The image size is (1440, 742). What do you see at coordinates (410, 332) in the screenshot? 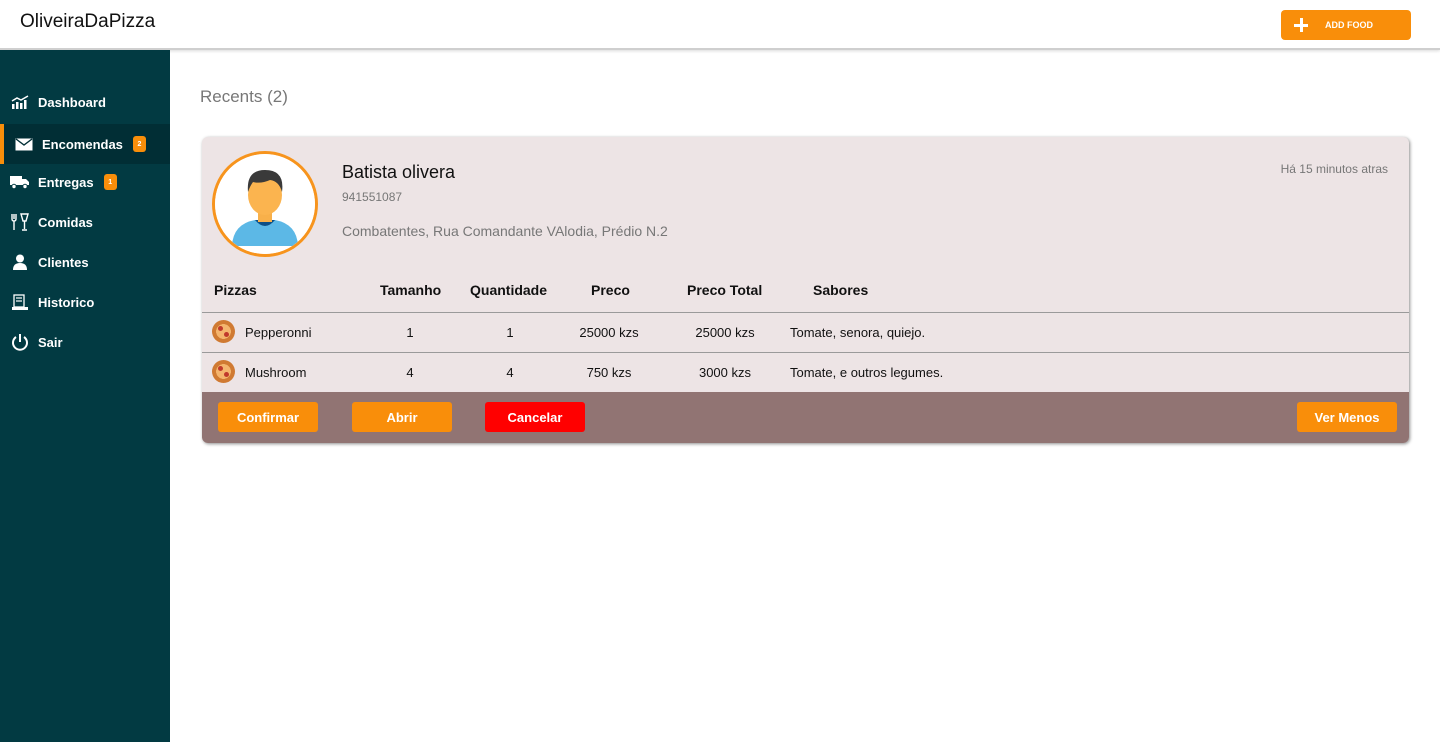
I see `pizza-size: 1` at bounding box center [410, 332].